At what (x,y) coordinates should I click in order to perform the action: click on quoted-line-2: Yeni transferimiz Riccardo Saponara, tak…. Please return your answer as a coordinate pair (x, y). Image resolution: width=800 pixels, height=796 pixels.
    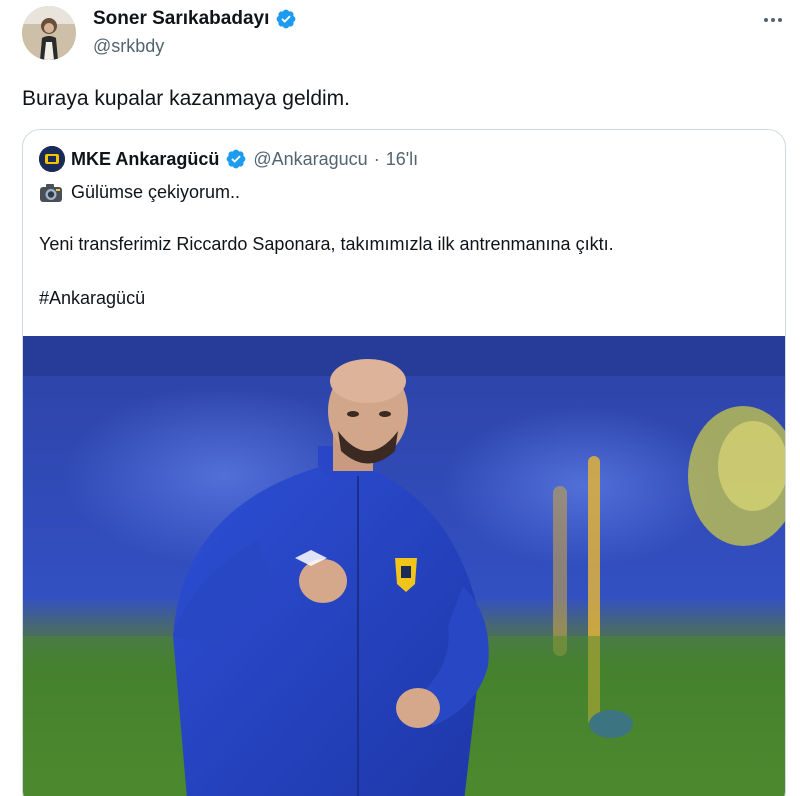
    Looking at the image, I should click on (326, 244).